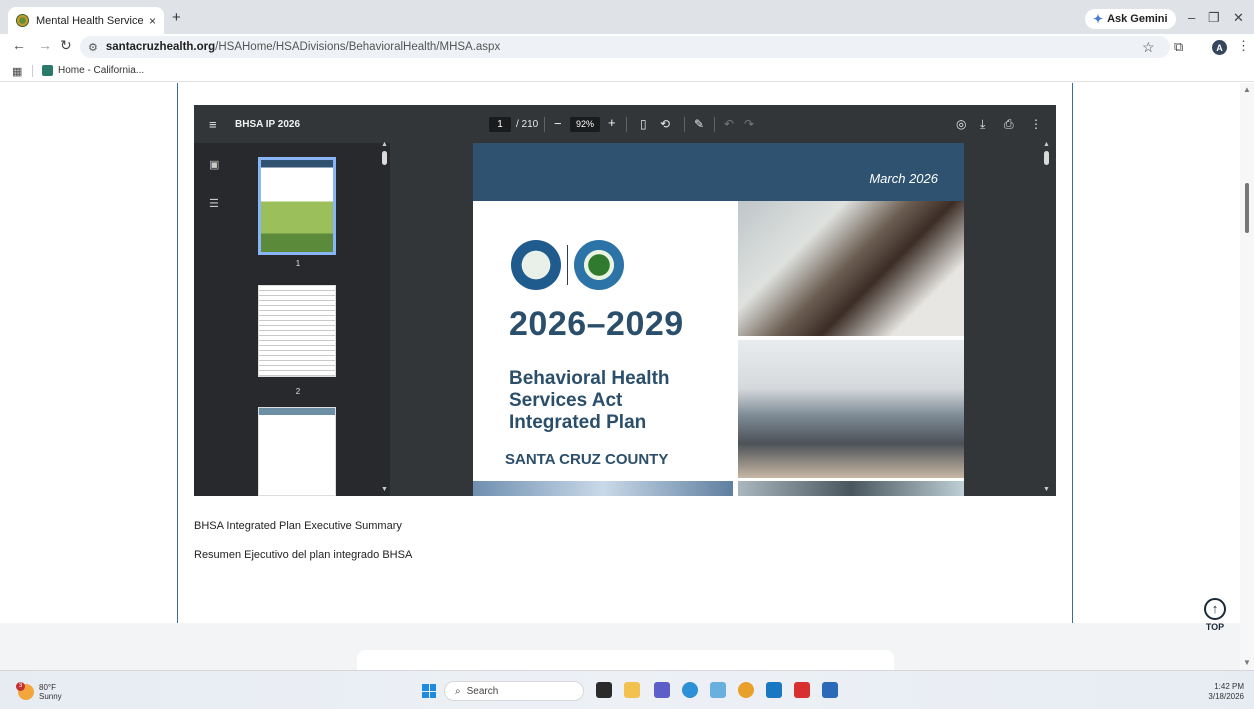 The height and width of the screenshot is (709, 1254). I want to click on pdf-page-input: 1, so click(500, 124).